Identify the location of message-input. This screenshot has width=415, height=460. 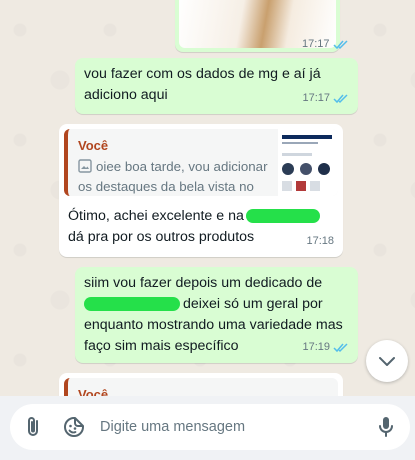
(230, 427).